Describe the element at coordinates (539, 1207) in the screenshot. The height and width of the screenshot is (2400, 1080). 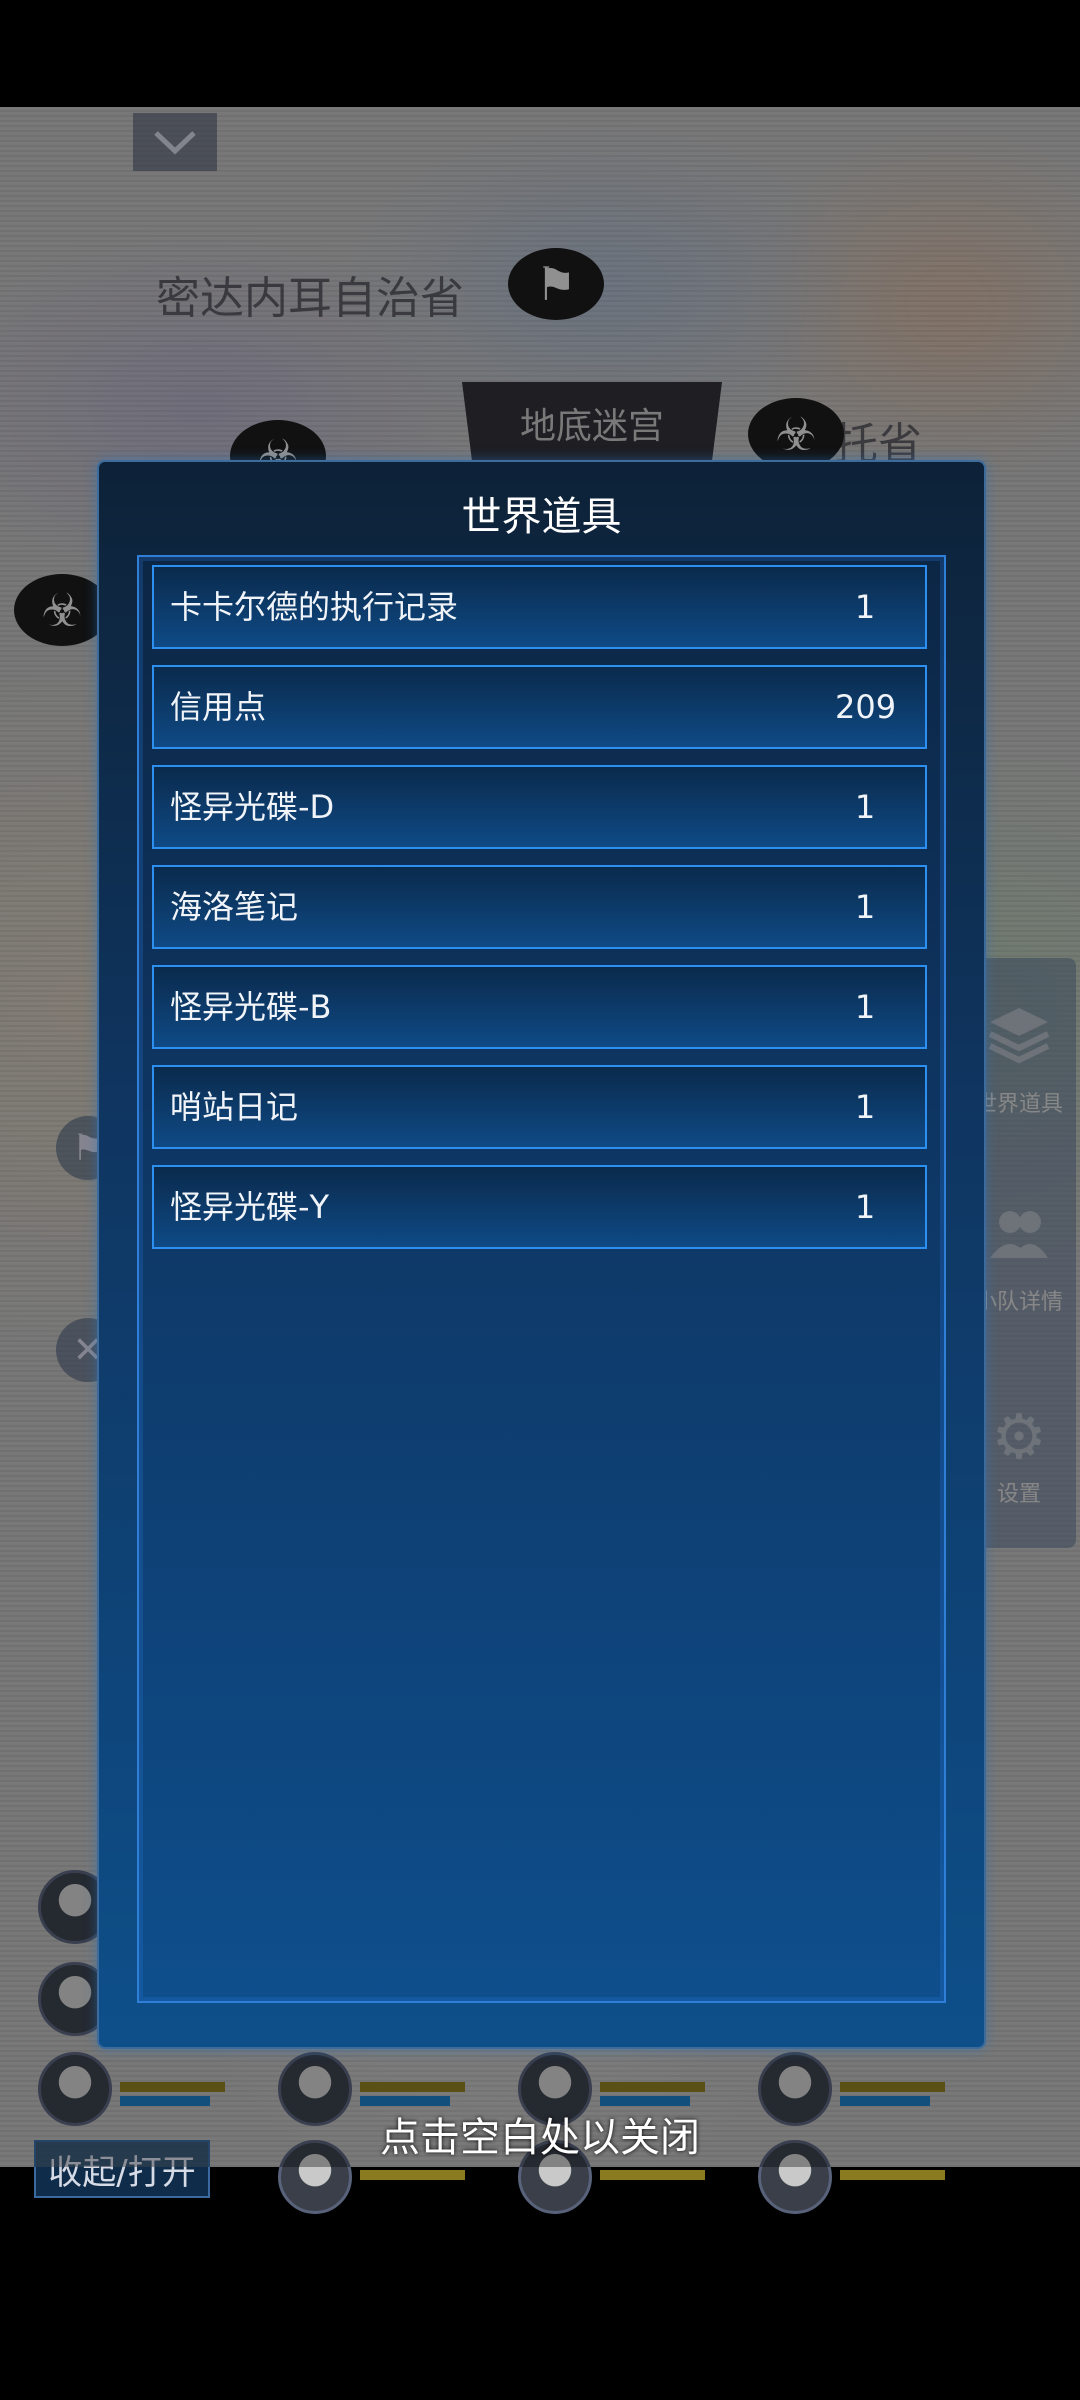
I see `list-item: 怪异光碟-Y 1` at that location.